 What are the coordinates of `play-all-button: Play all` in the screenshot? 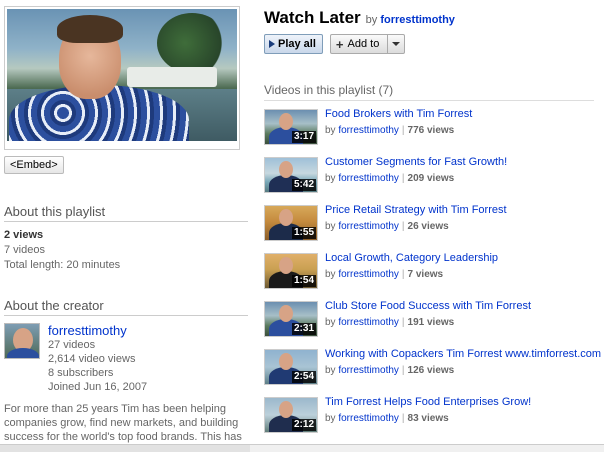 It's located at (293, 44).